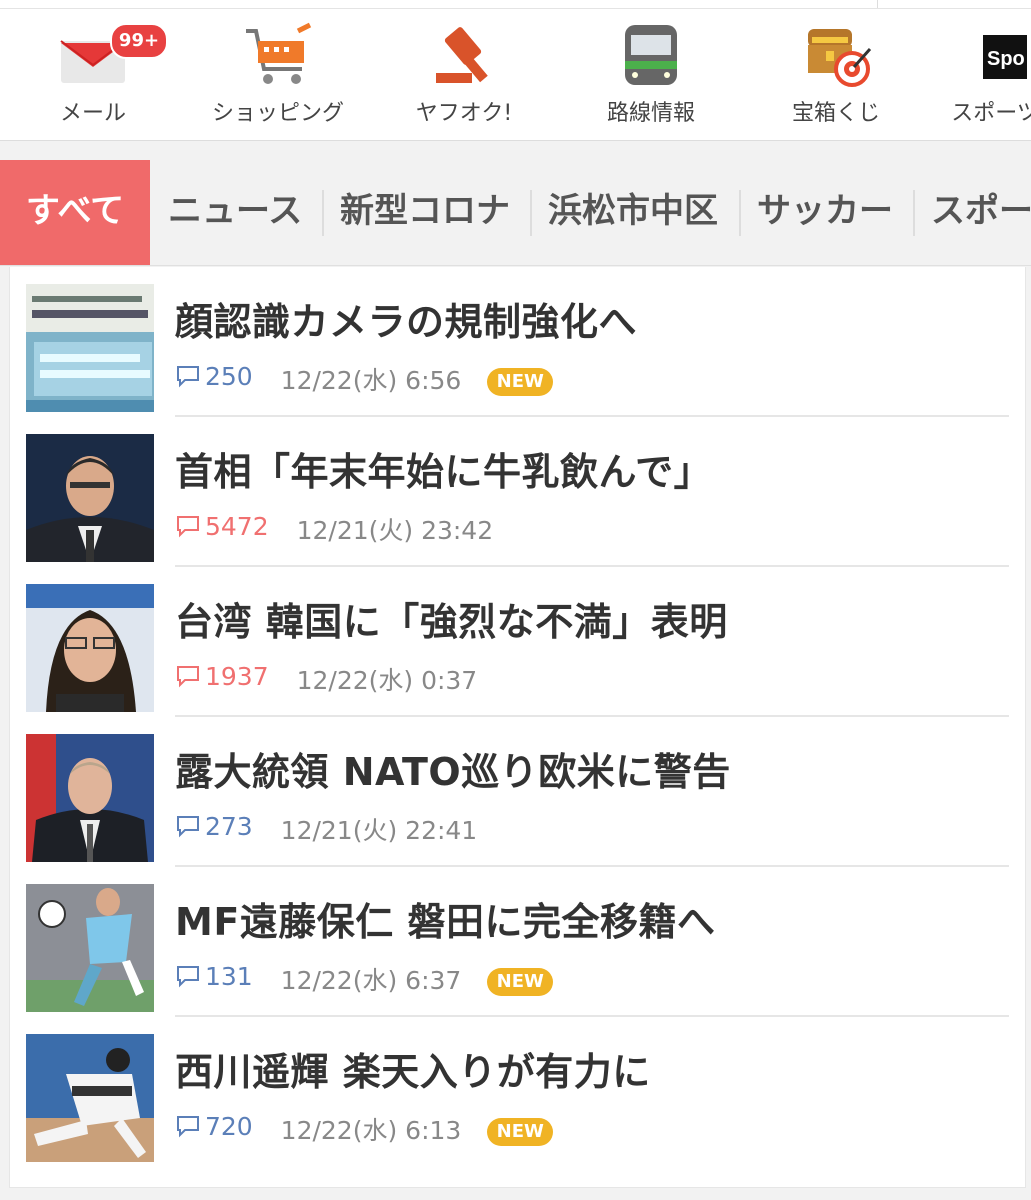  I want to click on top-strip-divider, so click(877, 4).